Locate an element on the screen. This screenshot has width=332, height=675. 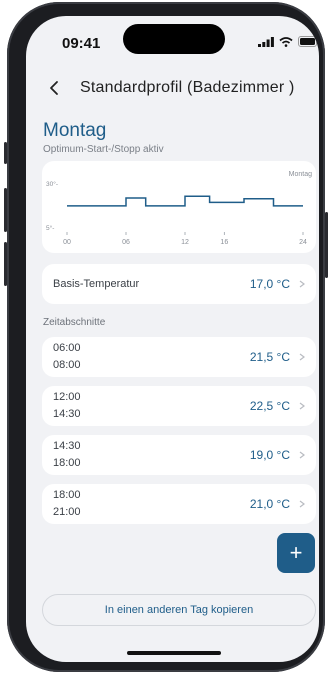
period-row: 12:00 14:30 22,5 °C is located at coordinates (179, 406).